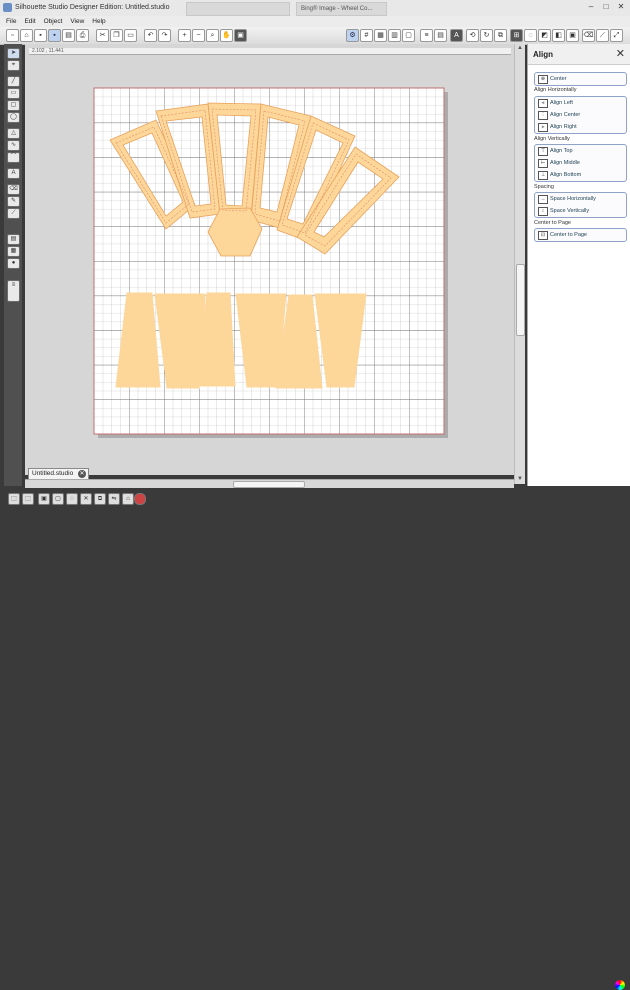 The image size is (630, 990). Describe the element at coordinates (13, 145) in the screenshot. I see `curve-tool-icon: ∿` at that location.